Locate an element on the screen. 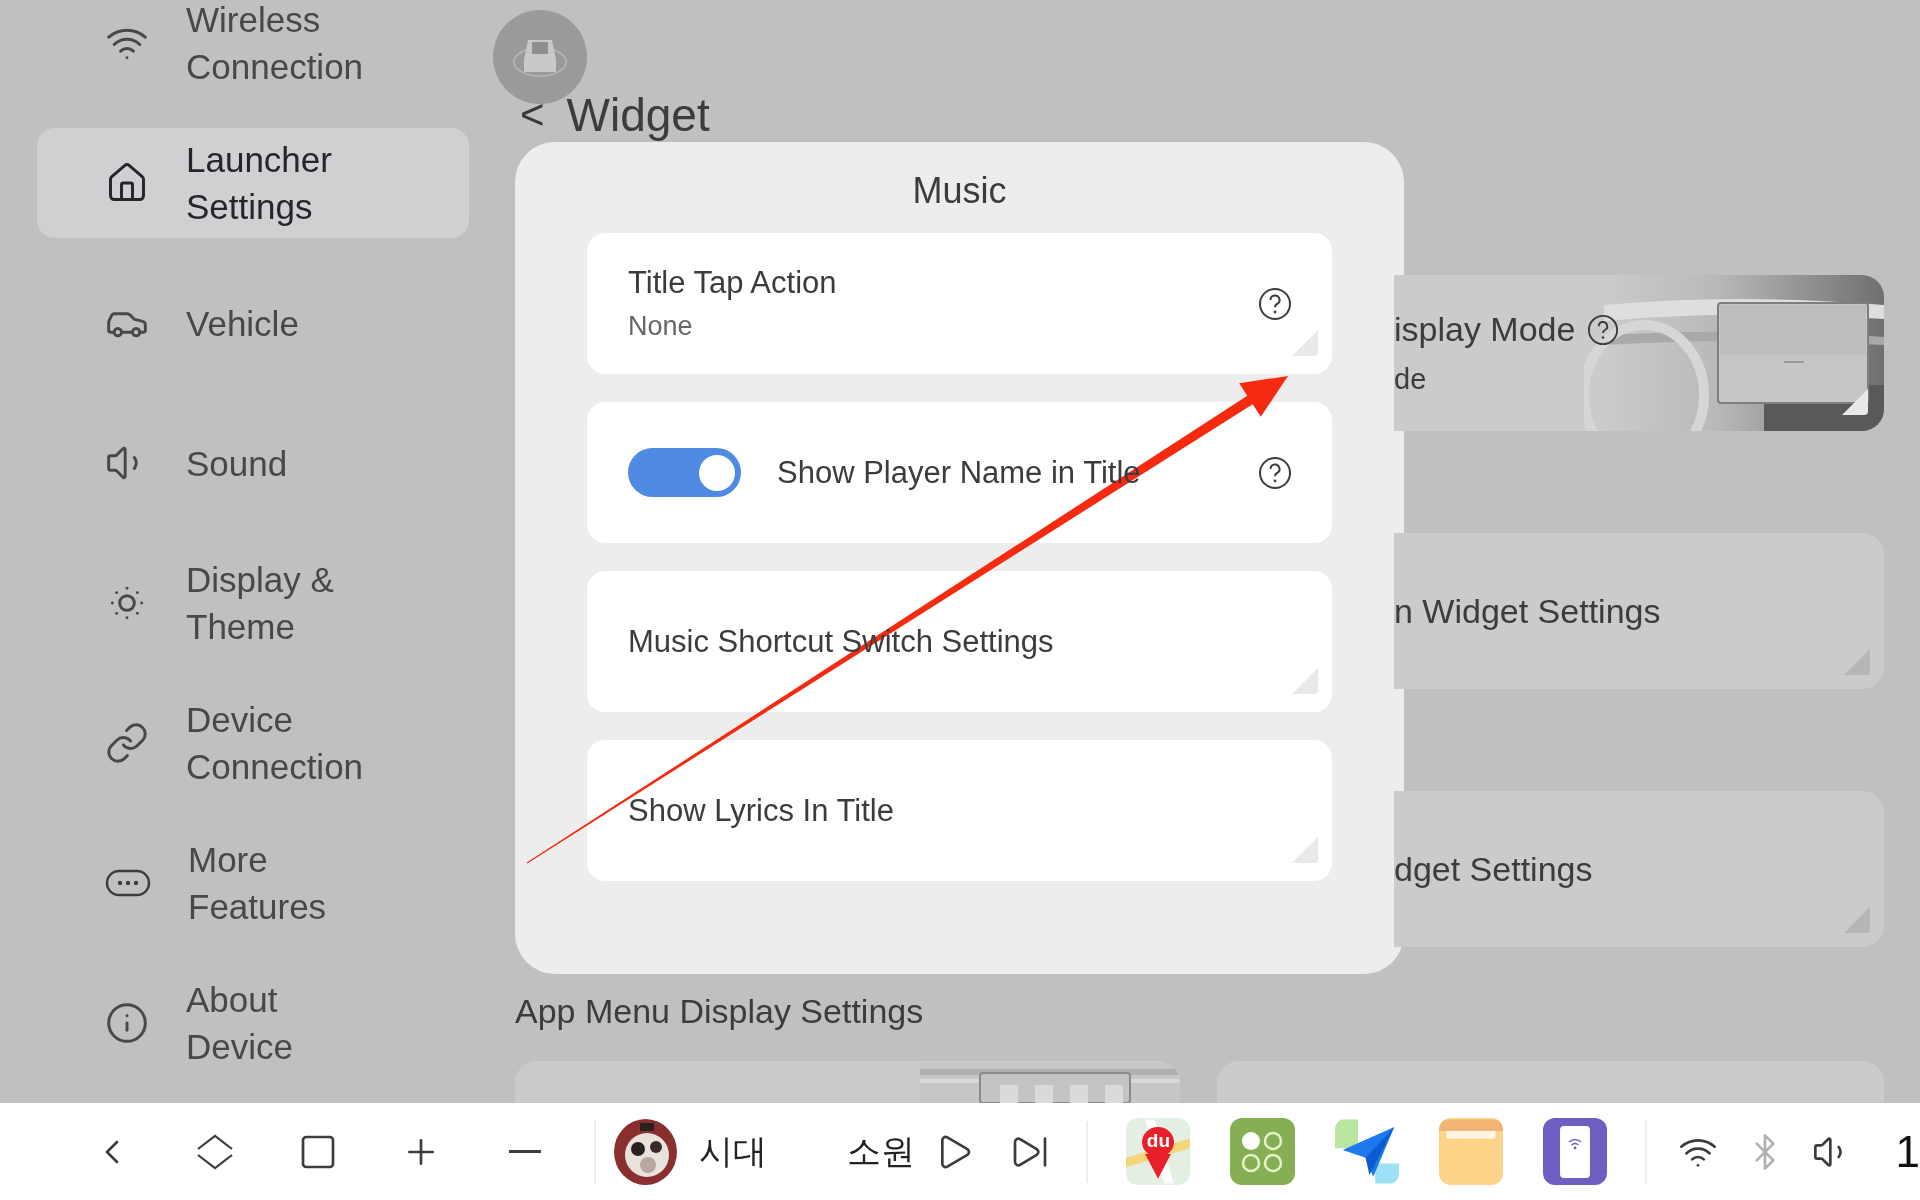  setting-value: None is located at coordinates (661, 326).